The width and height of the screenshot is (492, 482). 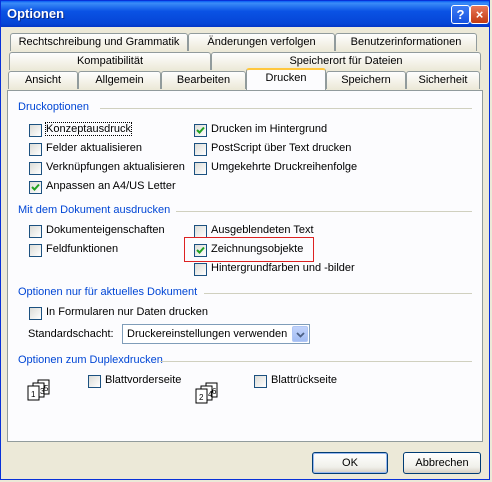 What do you see at coordinates (71, 334) in the screenshot?
I see `label-standardschacht: Standardschacht:` at bounding box center [71, 334].